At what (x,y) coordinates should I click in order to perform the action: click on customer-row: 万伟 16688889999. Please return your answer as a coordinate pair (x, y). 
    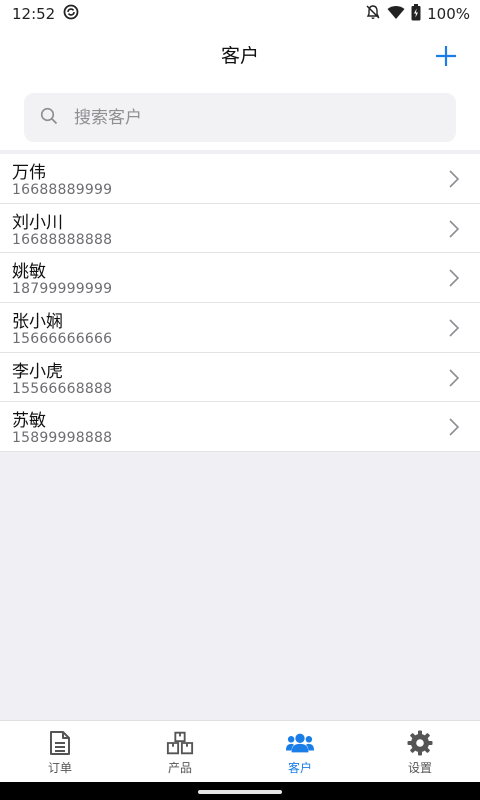
    Looking at the image, I should click on (240, 179).